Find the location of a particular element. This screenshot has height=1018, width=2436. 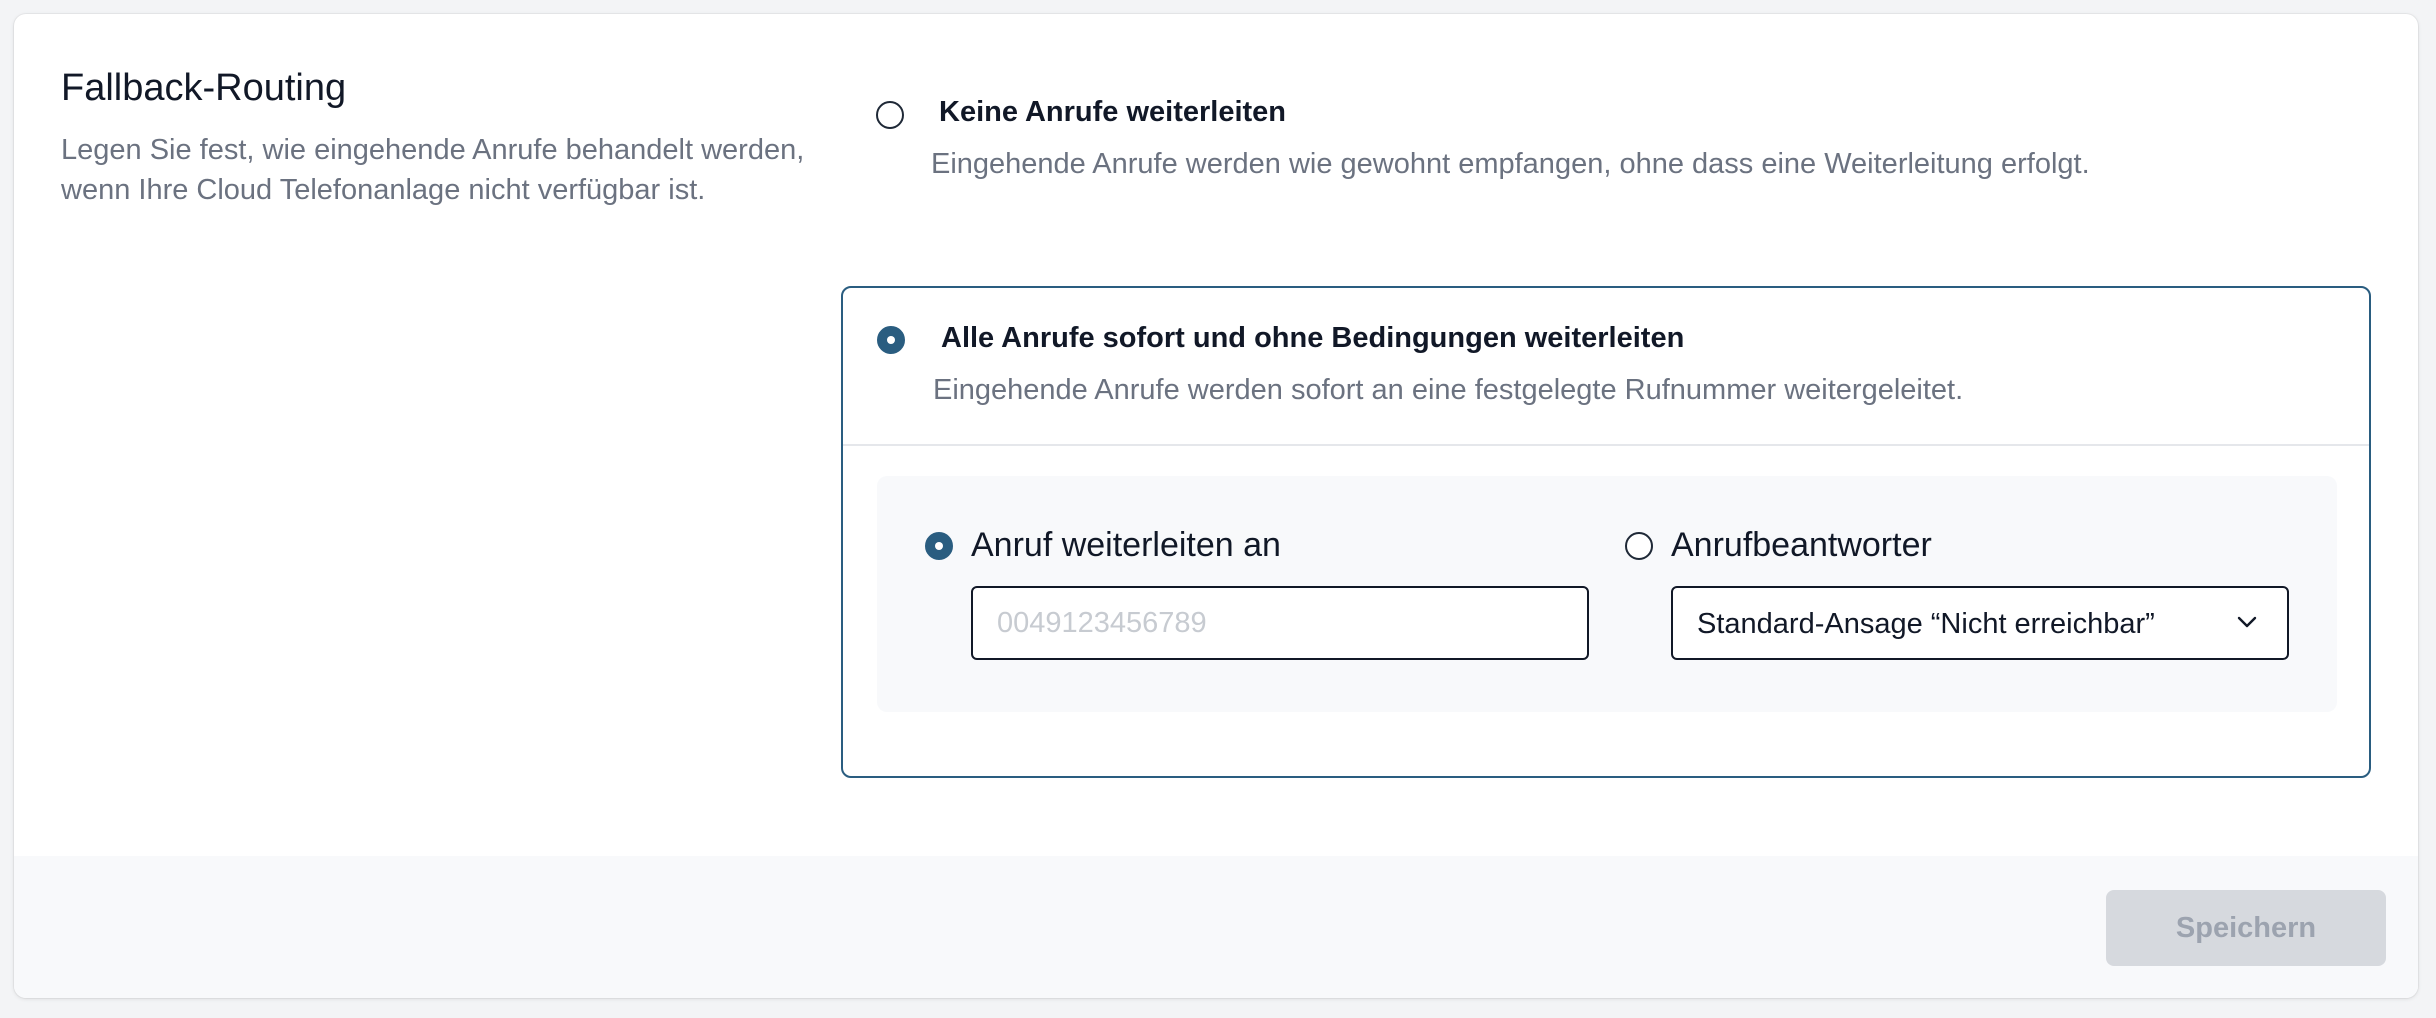

radio-no-forwarding is located at coordinates (890, 115).